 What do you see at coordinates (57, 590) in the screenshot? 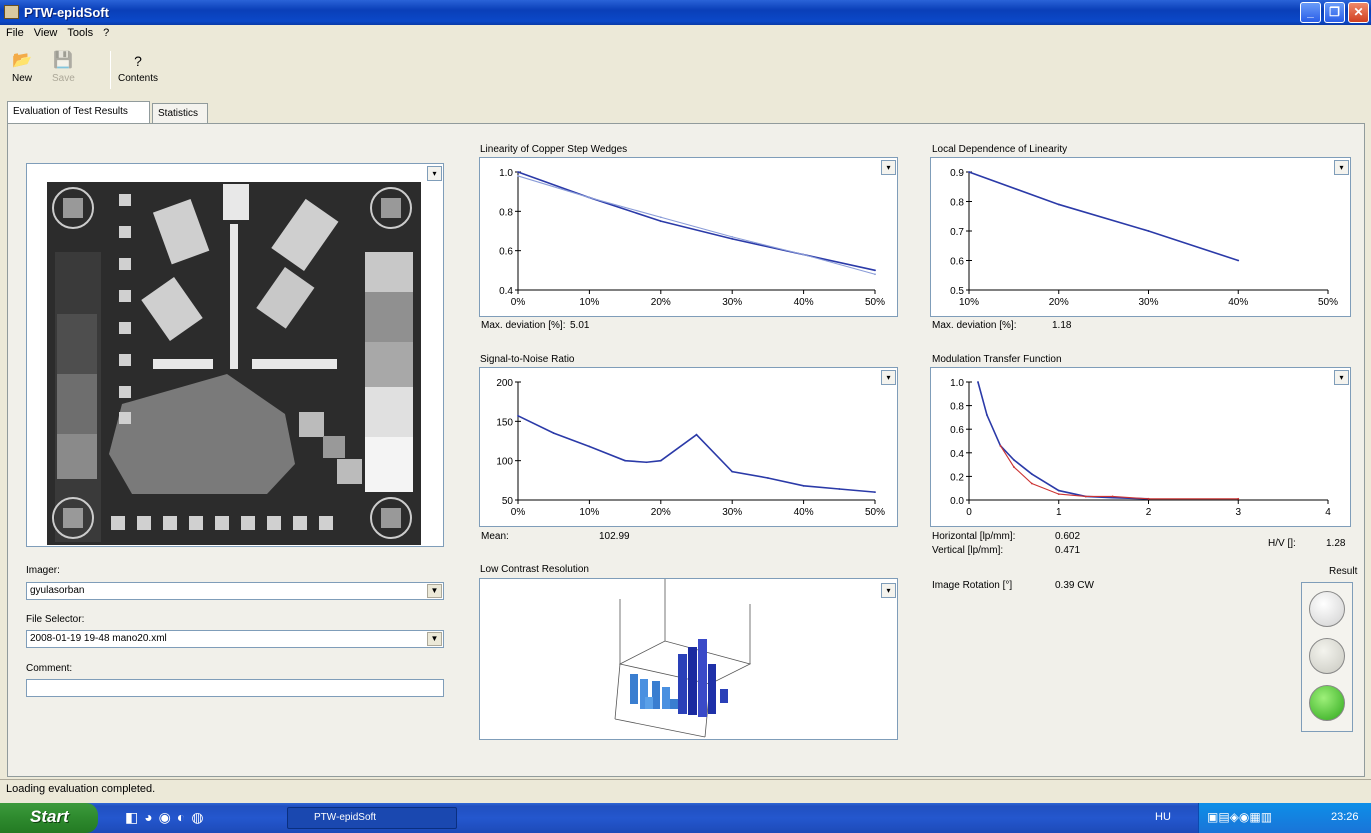
I see `imager-value: gyulasorban` at bounding box center [57, 590].